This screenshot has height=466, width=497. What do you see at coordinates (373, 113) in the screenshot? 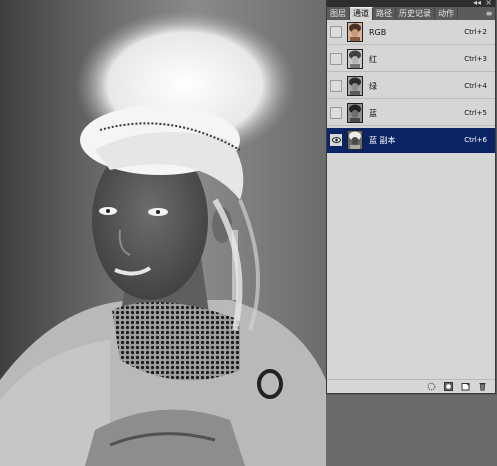
I see `channel-name: 蓝` at bounding box center [373, 113].